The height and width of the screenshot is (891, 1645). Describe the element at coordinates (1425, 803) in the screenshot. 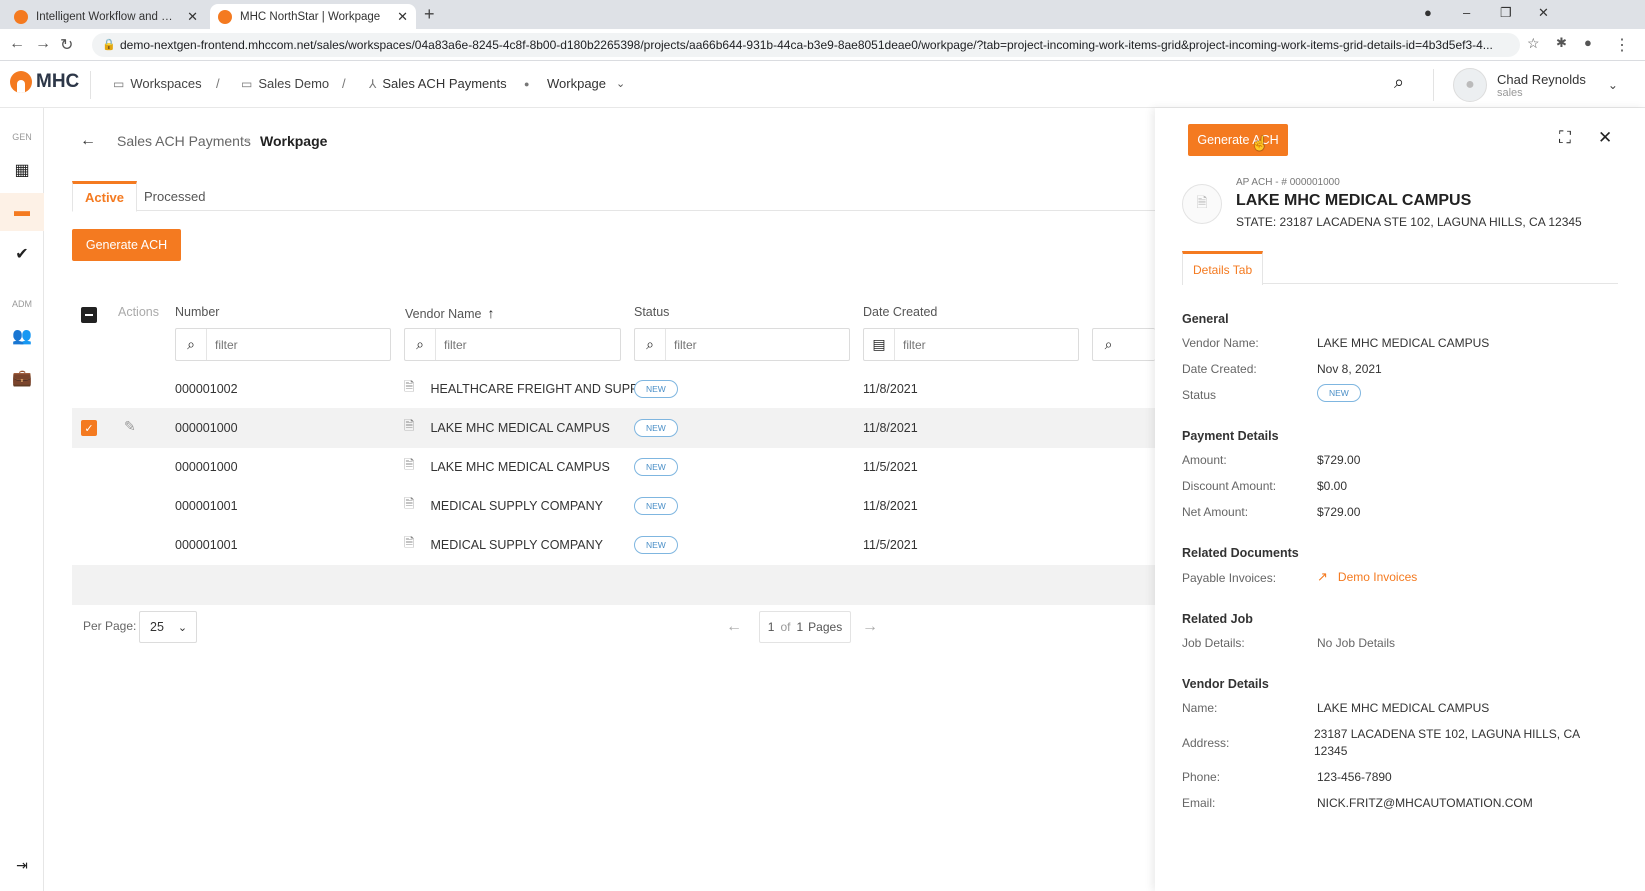

I see `email-value: NICK.FRITZ@MHCAUTOMATION.COM` at that location.